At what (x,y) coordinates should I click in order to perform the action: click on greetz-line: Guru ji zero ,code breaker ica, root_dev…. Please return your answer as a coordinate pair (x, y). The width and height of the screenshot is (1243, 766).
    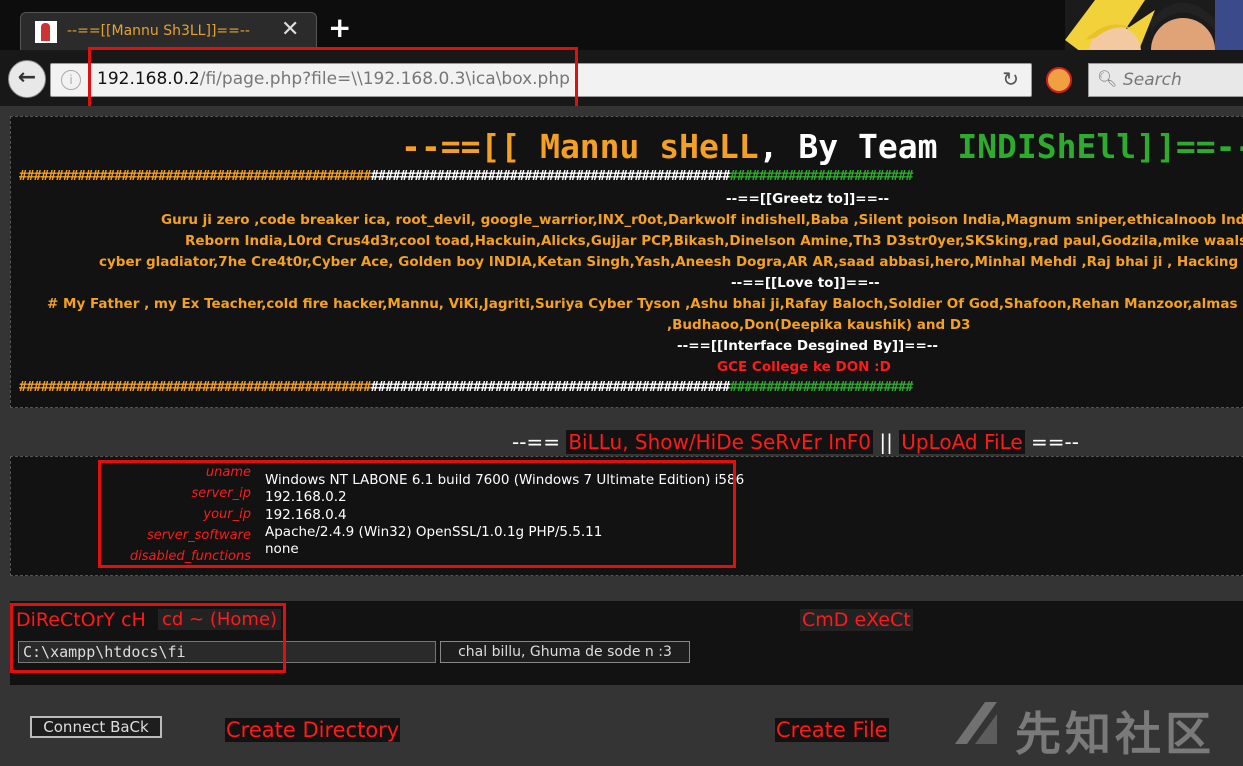
    Looking at the image, I should click on (702, 220).